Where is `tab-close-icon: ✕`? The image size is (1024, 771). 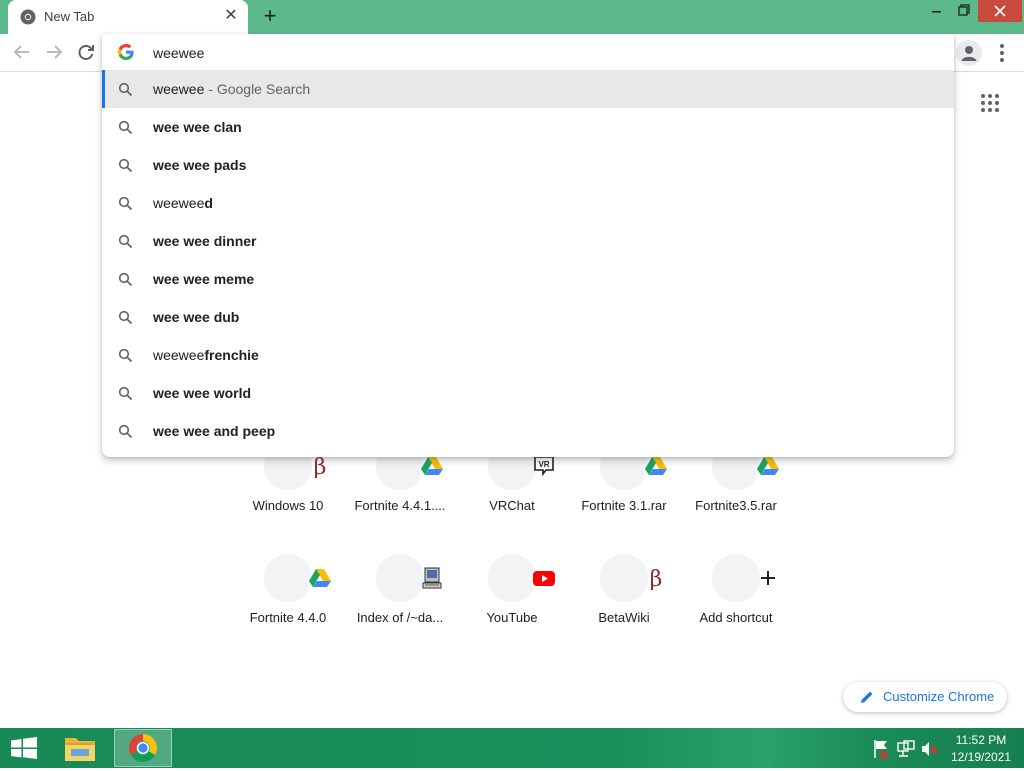
tab-close-icon: ✕ is located at coordinates (231, 16).